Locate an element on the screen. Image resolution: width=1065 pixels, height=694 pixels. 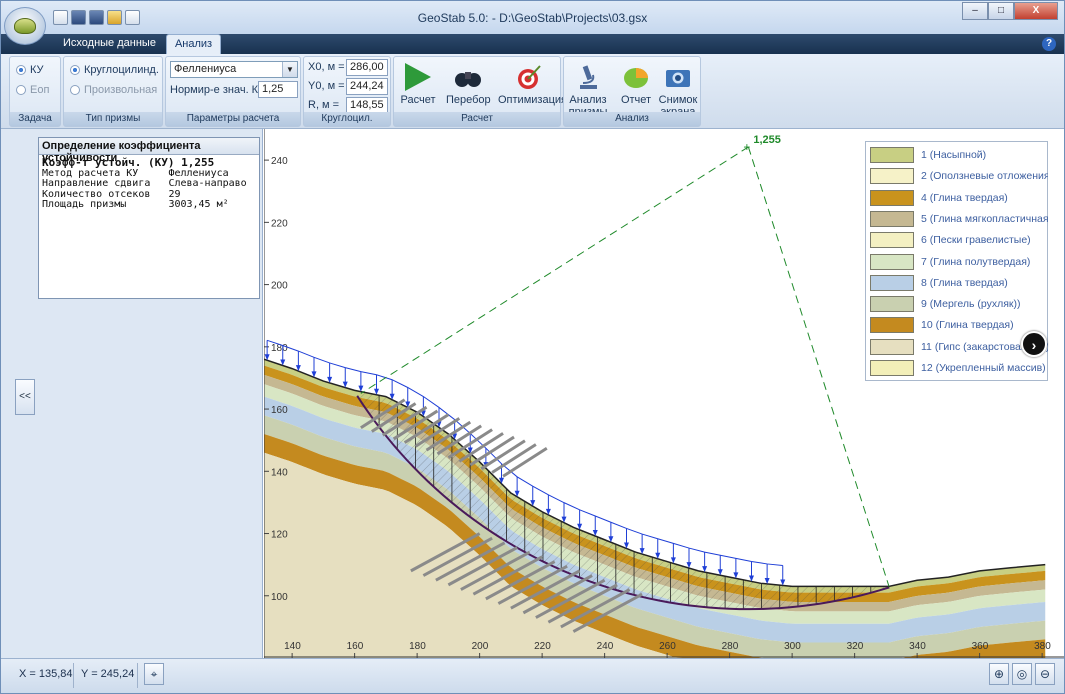
radio-arbitrary: Произвольная is located at coordinates (113, 90).